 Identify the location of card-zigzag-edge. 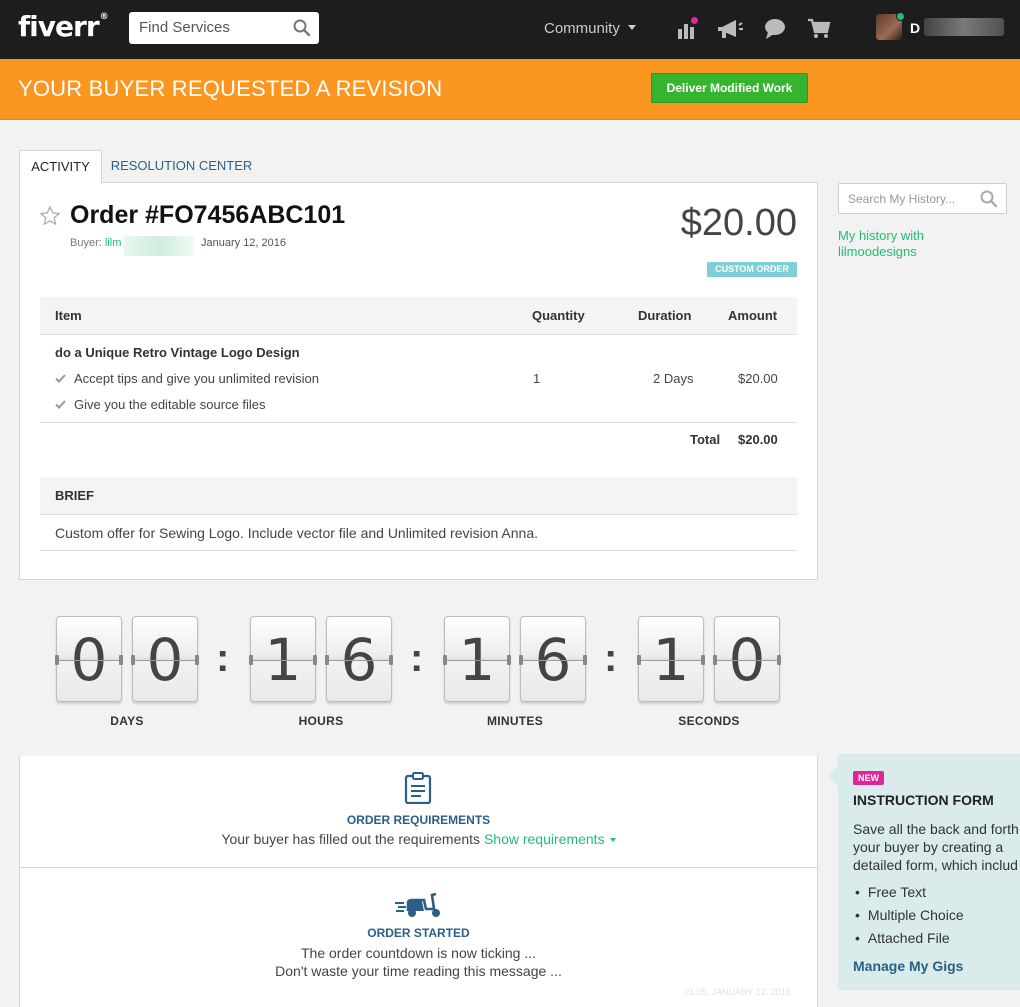
(418, 581).